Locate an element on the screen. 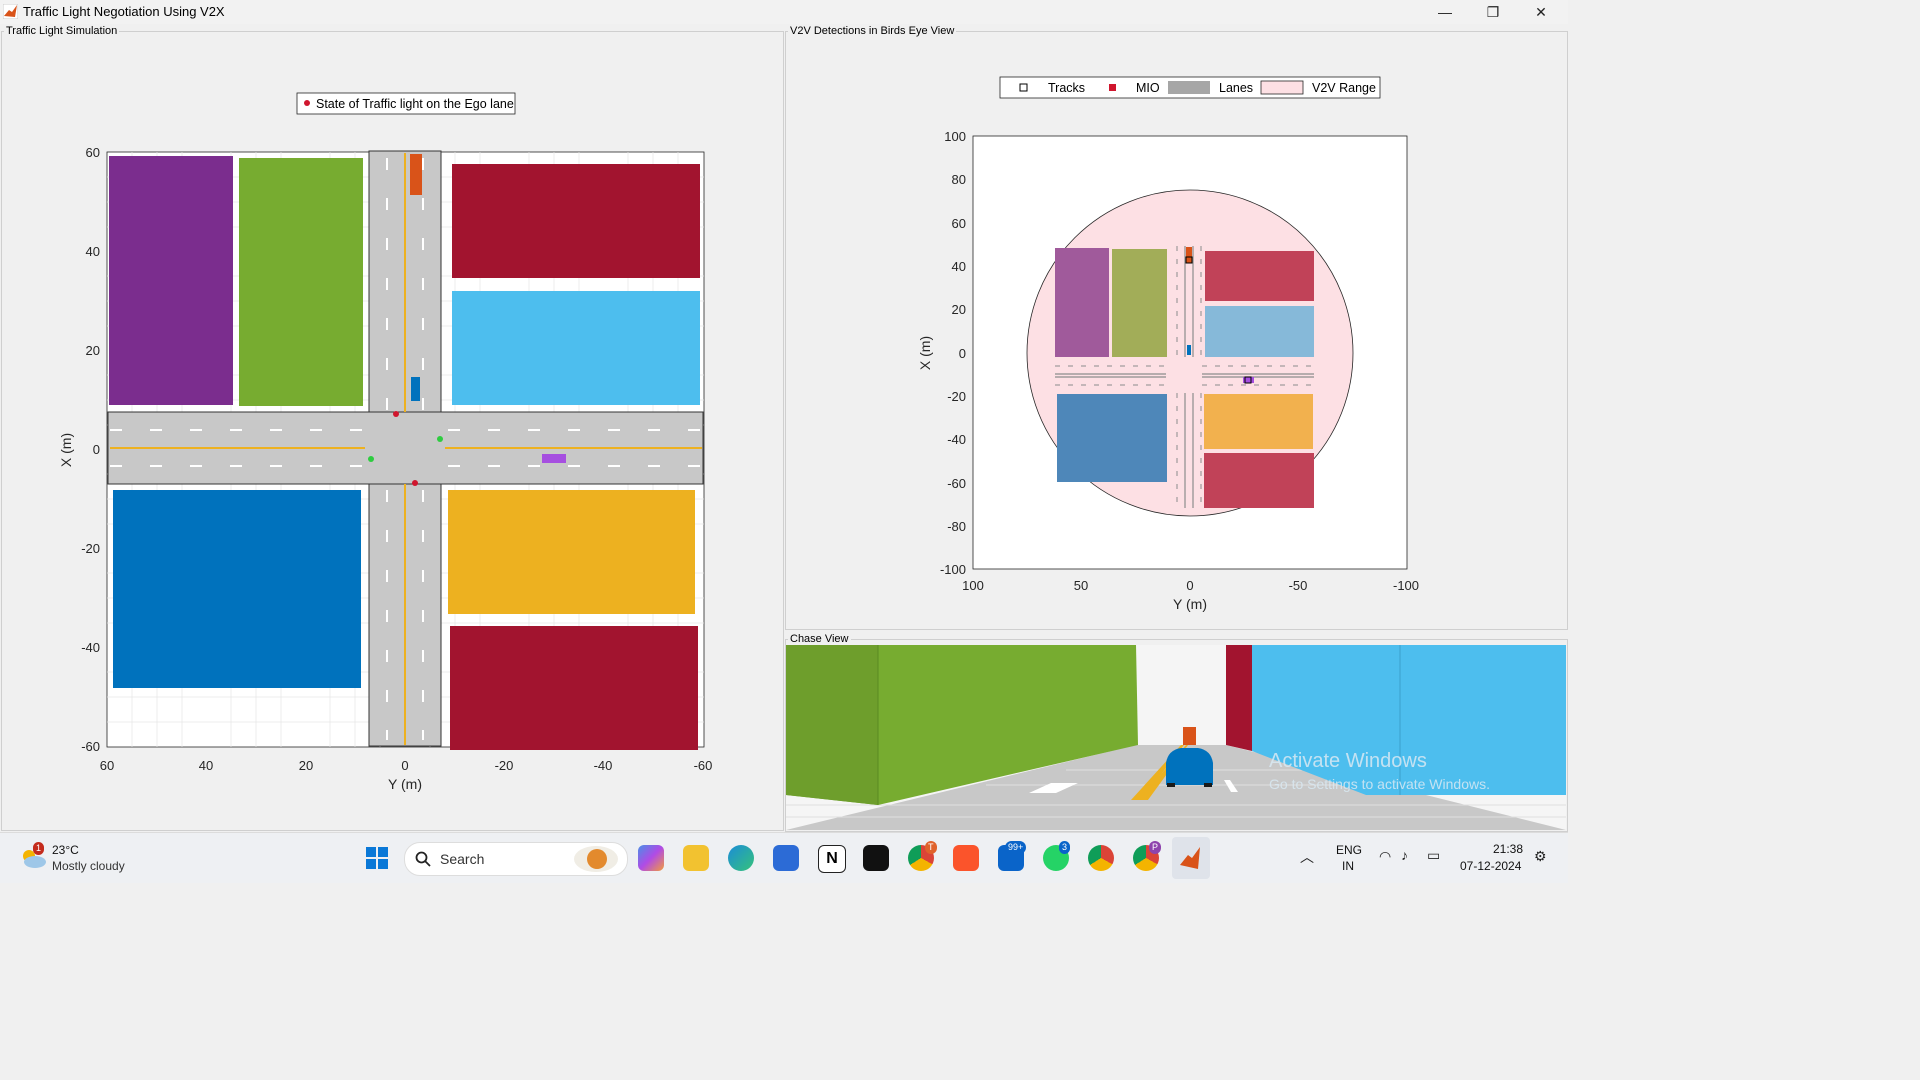  edge-icon is located at coordinates (741, 858).